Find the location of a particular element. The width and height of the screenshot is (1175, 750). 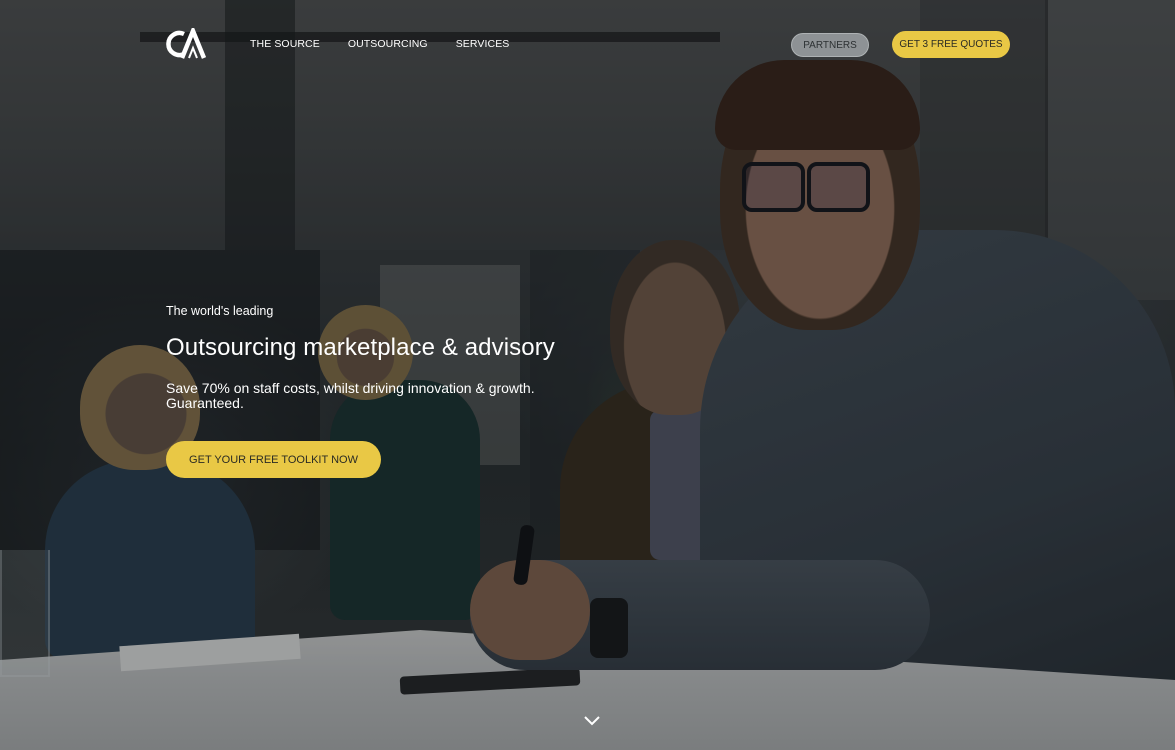

hero-title: Outsourcing marketplace & advisory is located at coordinates (360, 347).